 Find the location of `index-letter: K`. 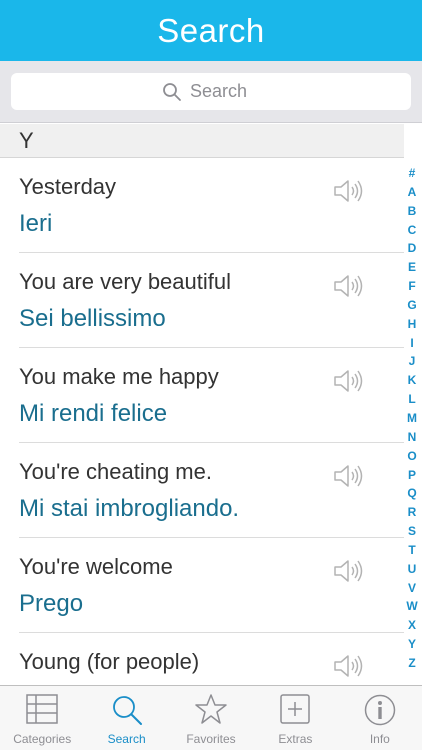

index-letter: K is located at coordinates (412, 380).